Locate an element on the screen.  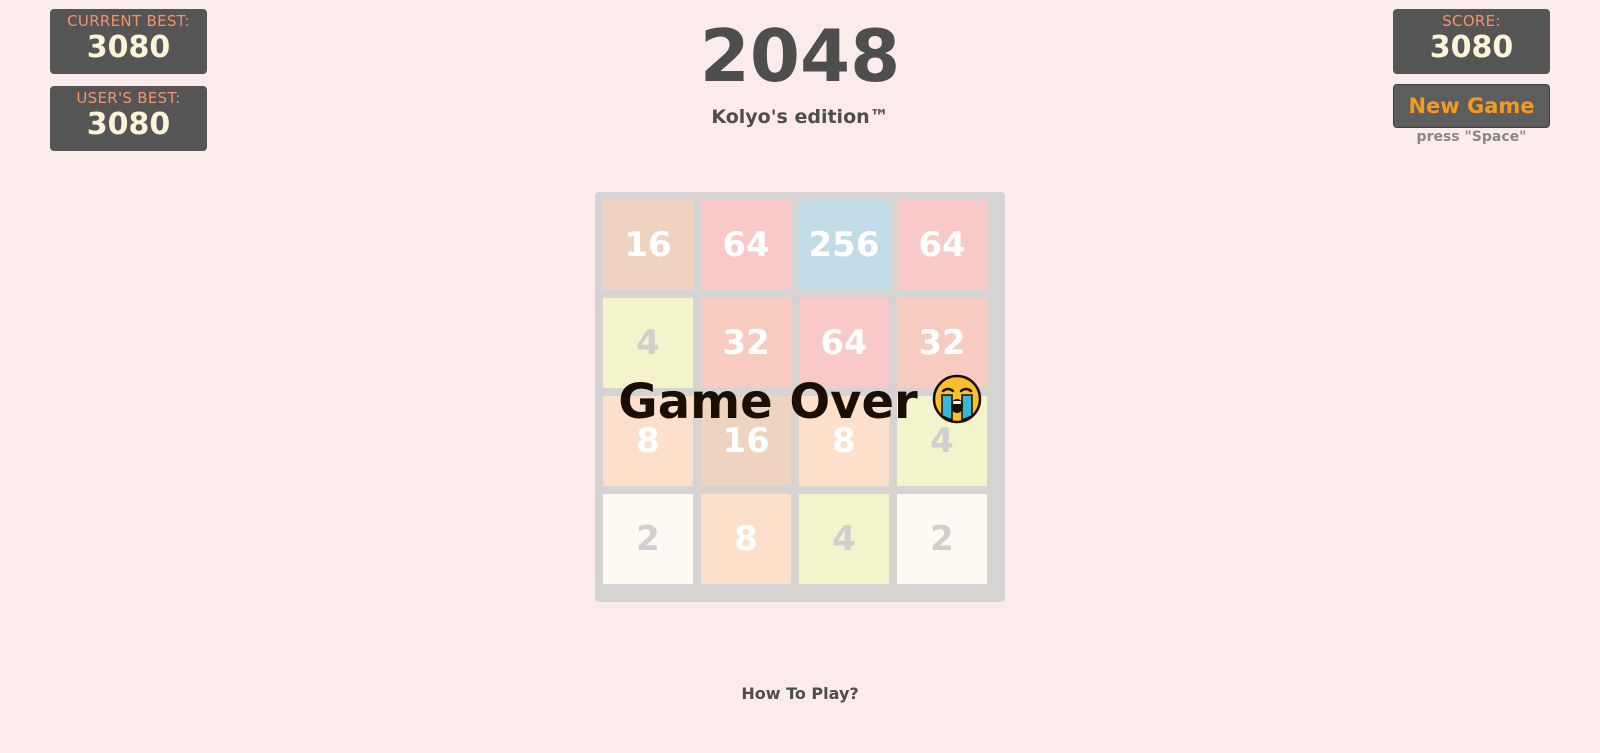
game-board: 16 64 256 64 4 32 64 32 8 16 8 4 2 8 4 2 is located at coordinates (800, 397).